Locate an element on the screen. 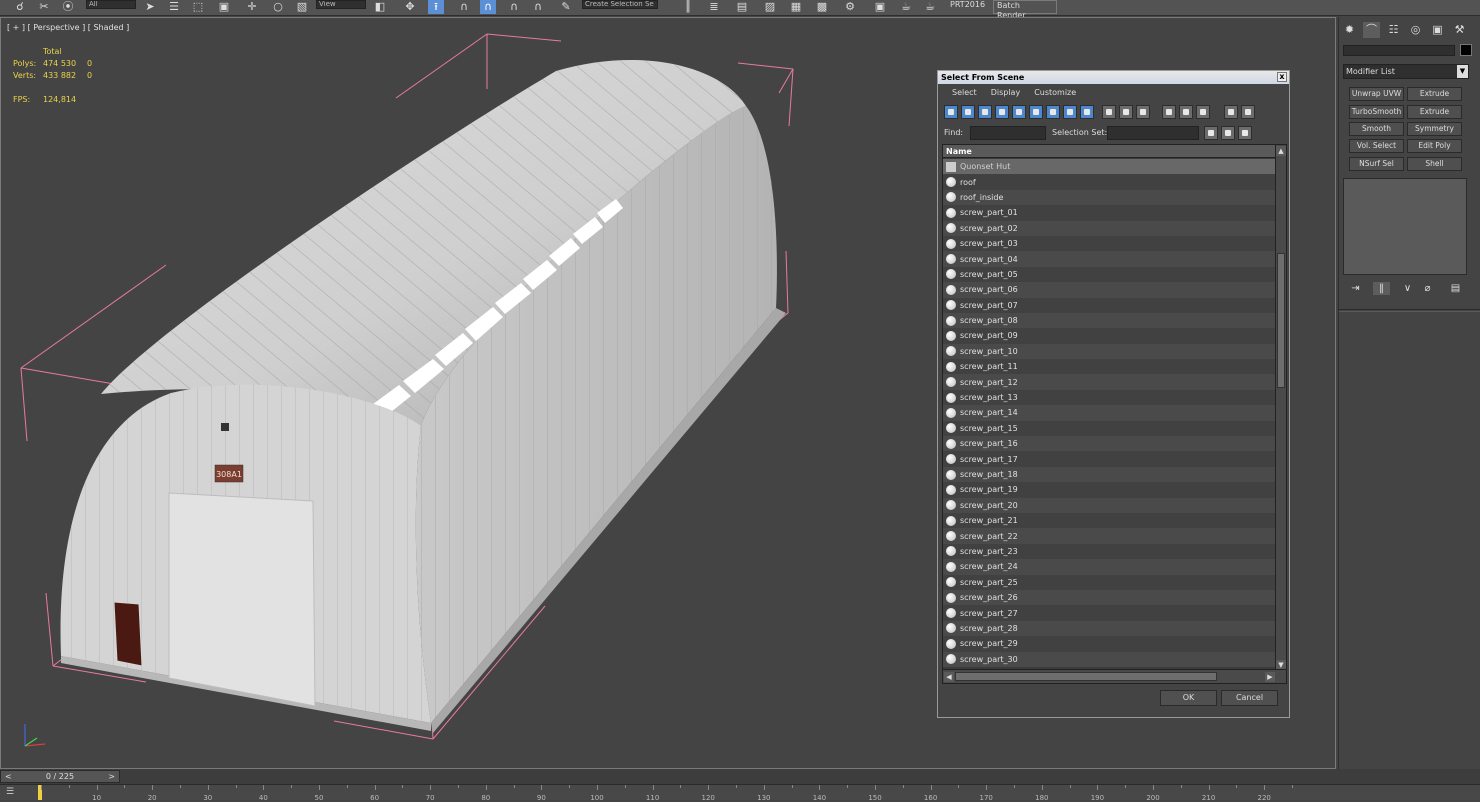 Image resolution: width=1480 pixels, height=802 pixels. display-hidden-icon is located at coordinates (1143, 112).